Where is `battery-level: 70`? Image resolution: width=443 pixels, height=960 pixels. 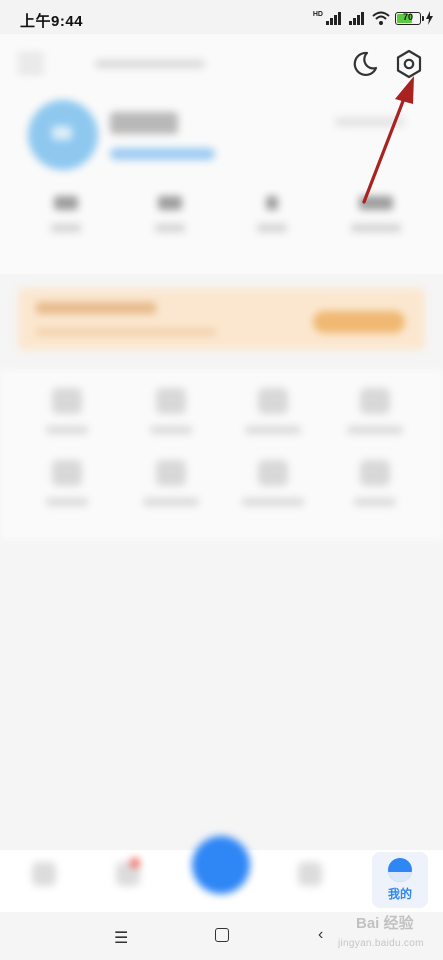 battery-level: 70 is located at coordinates (407, 16).